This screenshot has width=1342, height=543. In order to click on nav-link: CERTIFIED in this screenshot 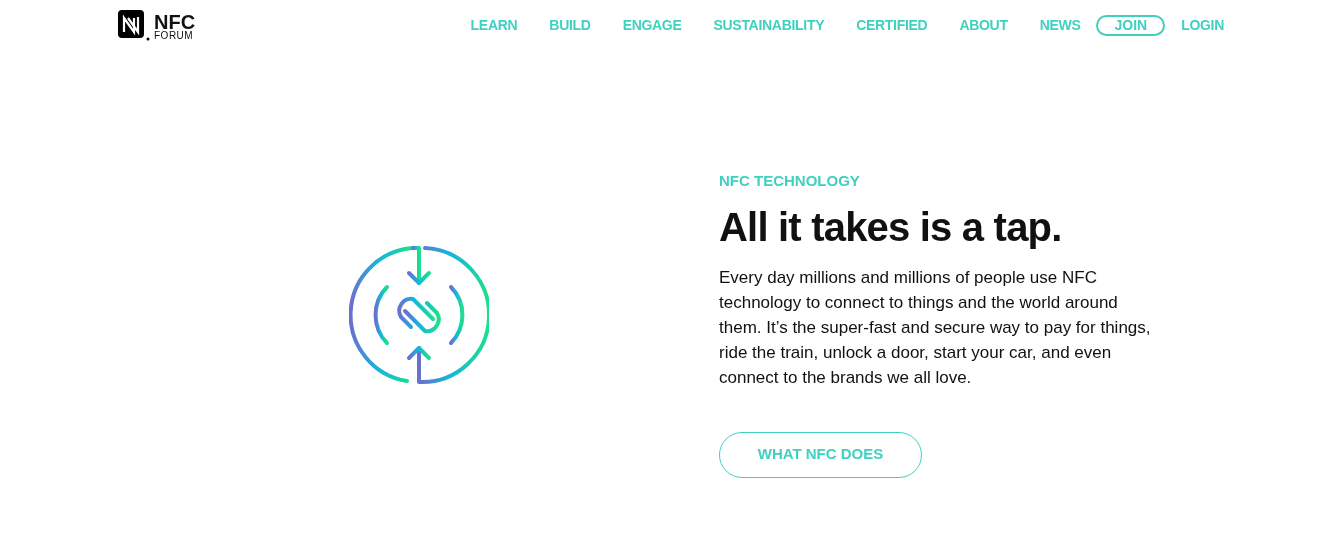, I will do `click(892, 25)`.